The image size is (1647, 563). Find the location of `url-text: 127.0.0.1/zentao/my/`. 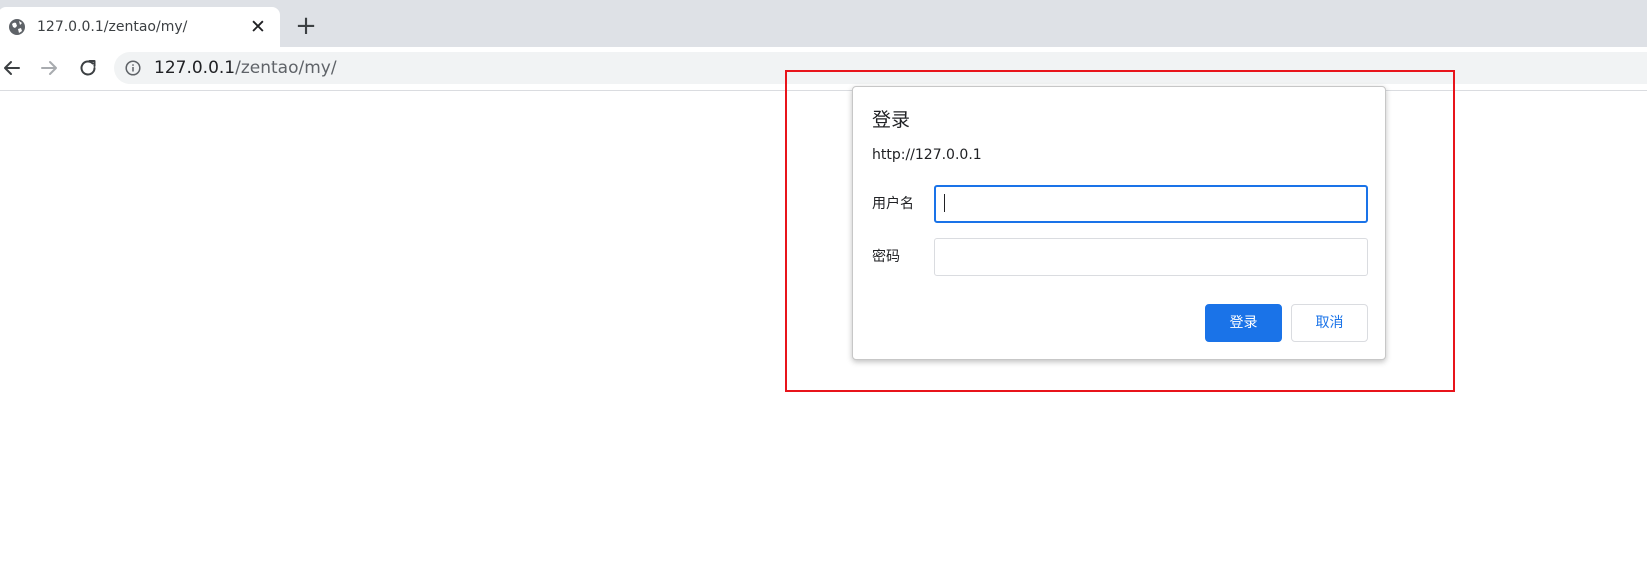

url-text: 127.0.0.1/zentao/my/ is located at coordinates (245, 68).